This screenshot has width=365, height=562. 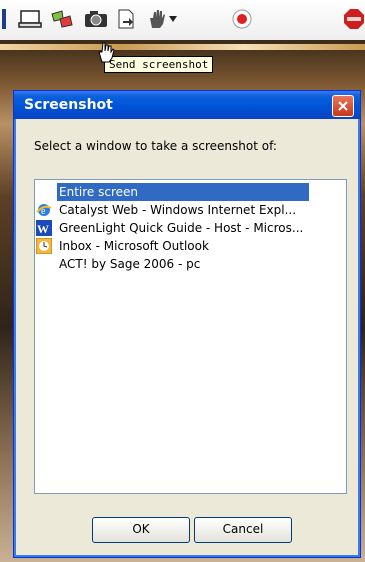 What do you see at coordinates (157, 19) in the screenshot?
I see `hand-icon` at bounding box center [157, 19].